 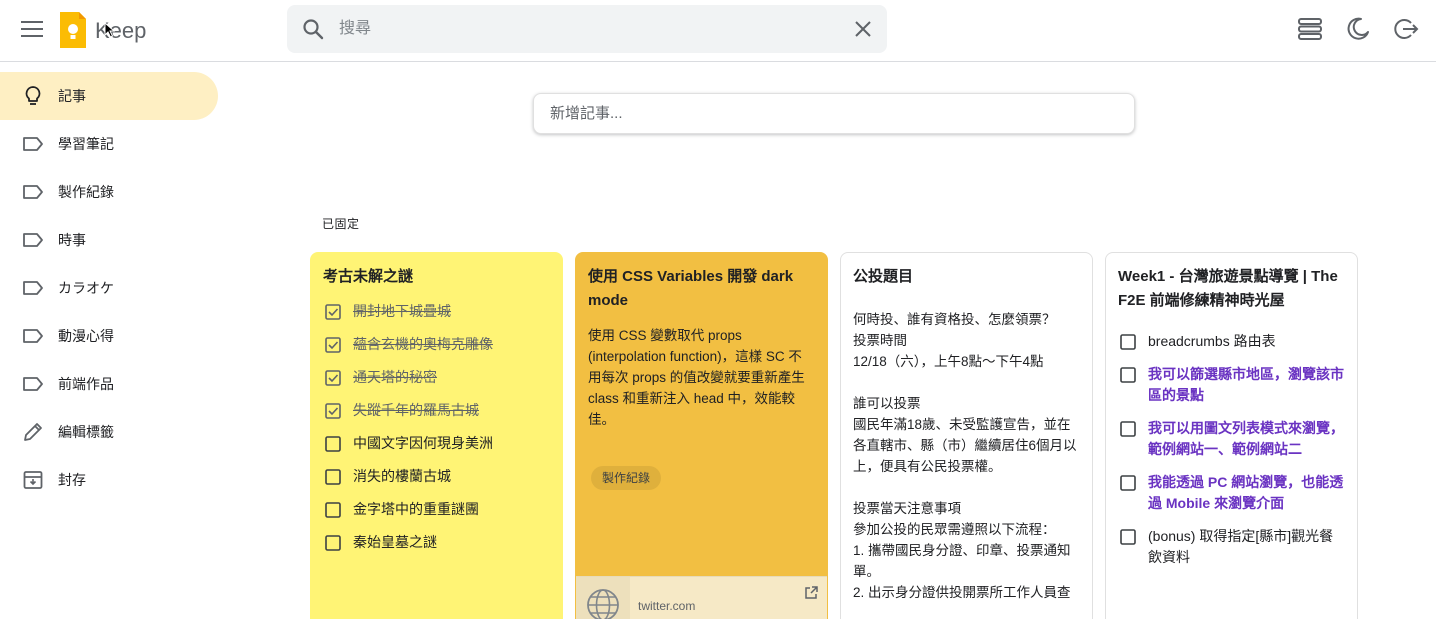 I want to click on sidebar-item-karaoke: カラオケ, so click(x=109, y=288).